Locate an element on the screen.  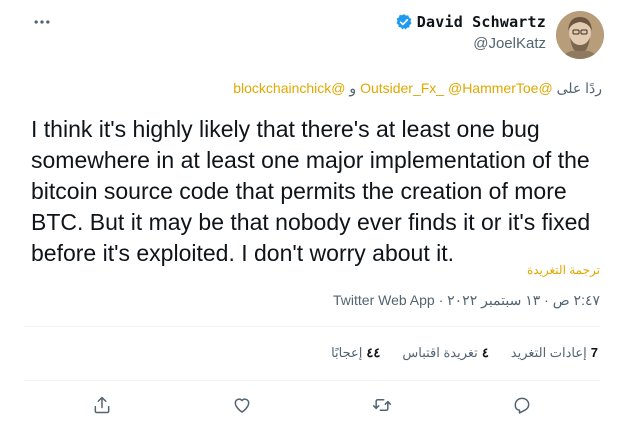
share-button is located at coordinates (102, 405).